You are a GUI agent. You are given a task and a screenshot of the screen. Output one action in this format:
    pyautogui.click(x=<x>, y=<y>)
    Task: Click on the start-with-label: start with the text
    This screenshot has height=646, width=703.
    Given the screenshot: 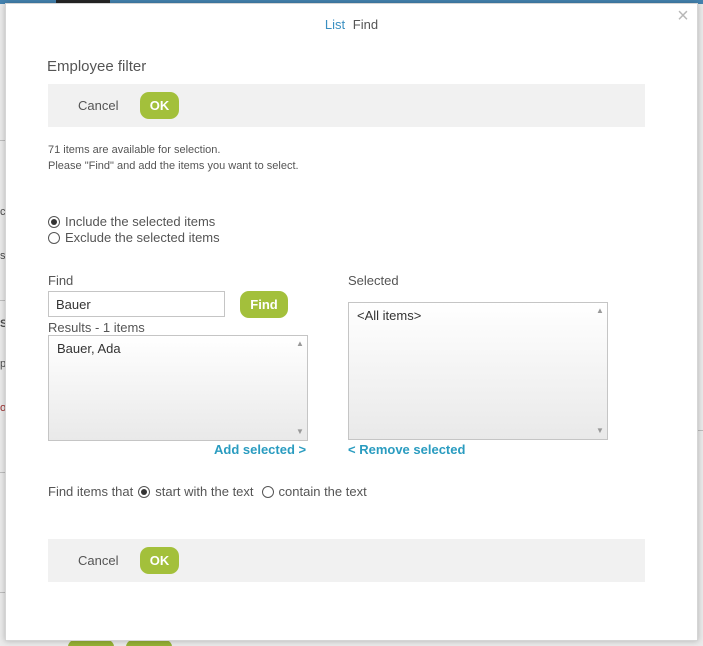 What is the action you would take?
    pyautogui.click(x=204, y=491)
    